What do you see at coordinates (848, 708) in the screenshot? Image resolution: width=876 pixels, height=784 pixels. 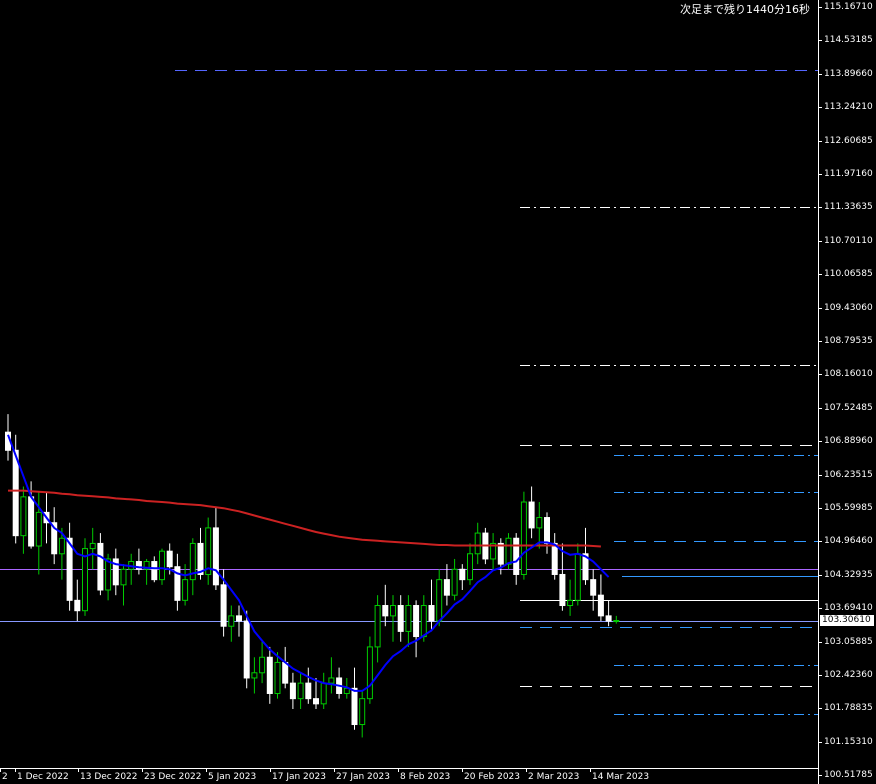 I see `price-axis-label: 101.78835` at bounding box center [848, 708].